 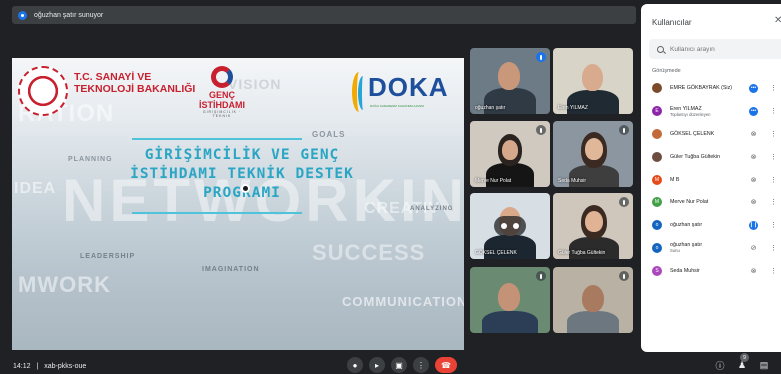 I want to click on participant-row: M M B ⊗ ⋮, so click(x=711, y=179).